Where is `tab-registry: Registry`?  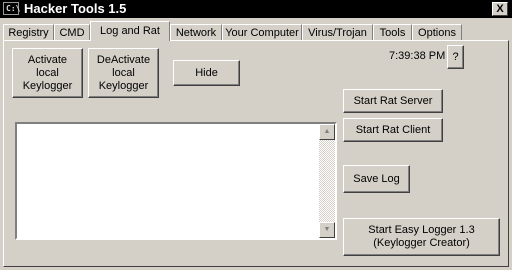
tab-registry: Registry is located at coordinates (28, 32).